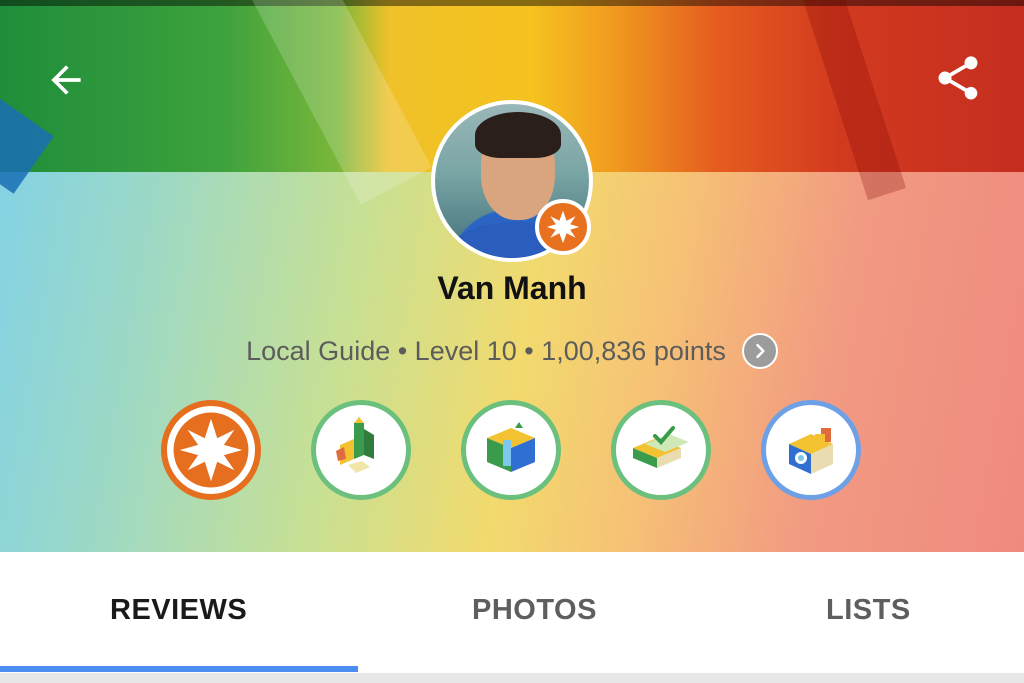  Describe the element at coordinates (512, 3) in the screenshot. I see `status-bar-shadow` at that location.